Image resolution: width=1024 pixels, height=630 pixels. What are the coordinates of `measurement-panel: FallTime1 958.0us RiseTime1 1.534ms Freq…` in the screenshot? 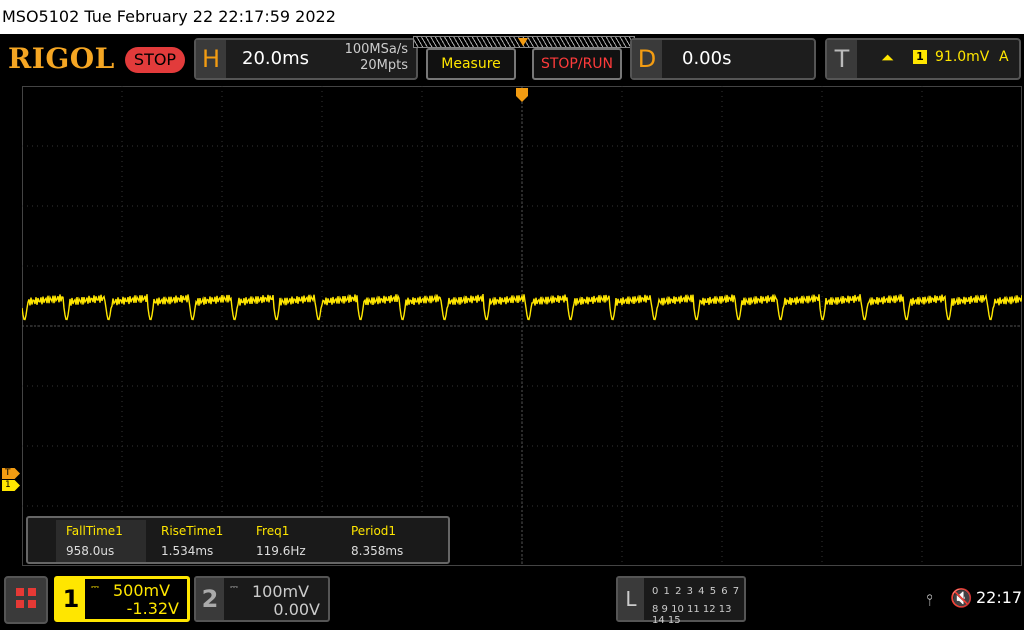 It's located at (238, 540).